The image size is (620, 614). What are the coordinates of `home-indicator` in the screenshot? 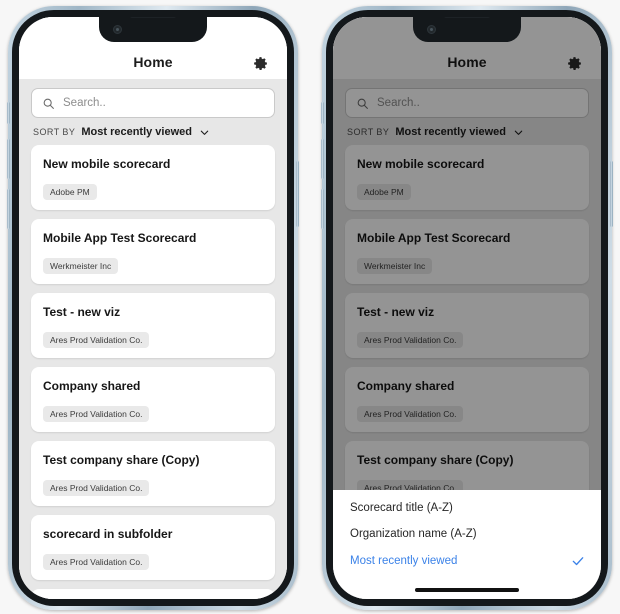 It's located at (467, 590).